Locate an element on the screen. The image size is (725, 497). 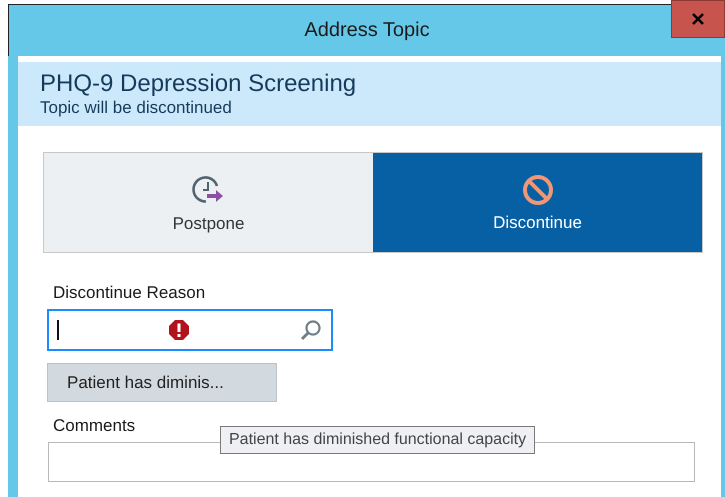
field-label: Comments is located at coordinates (94, 426).